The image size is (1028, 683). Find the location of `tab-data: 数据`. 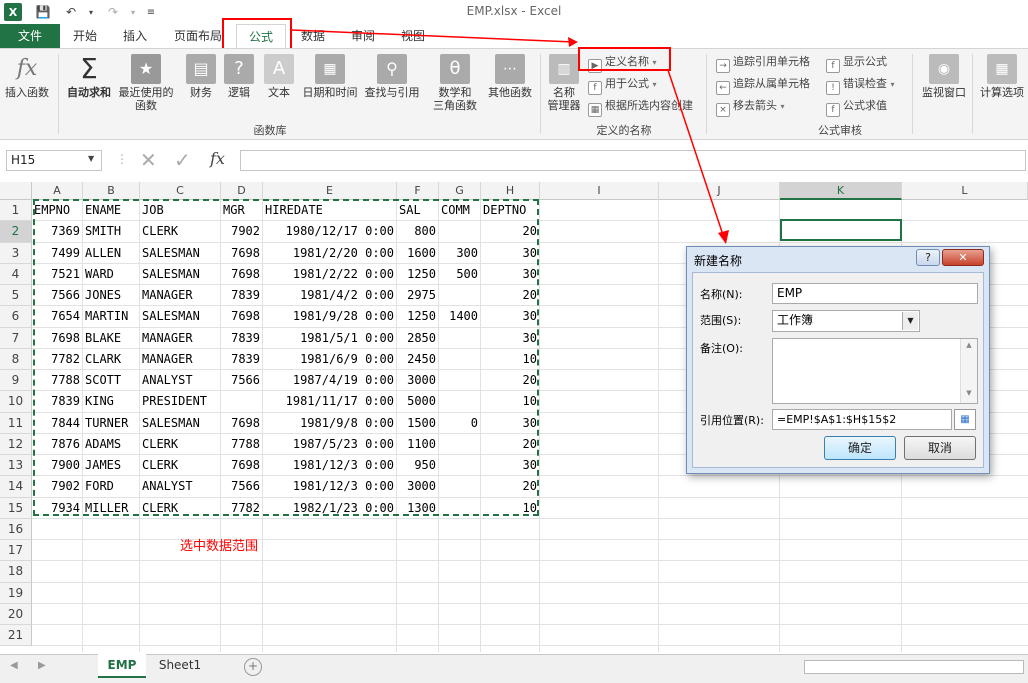

tab-data: 数据 is located at coordinates (313, 36).